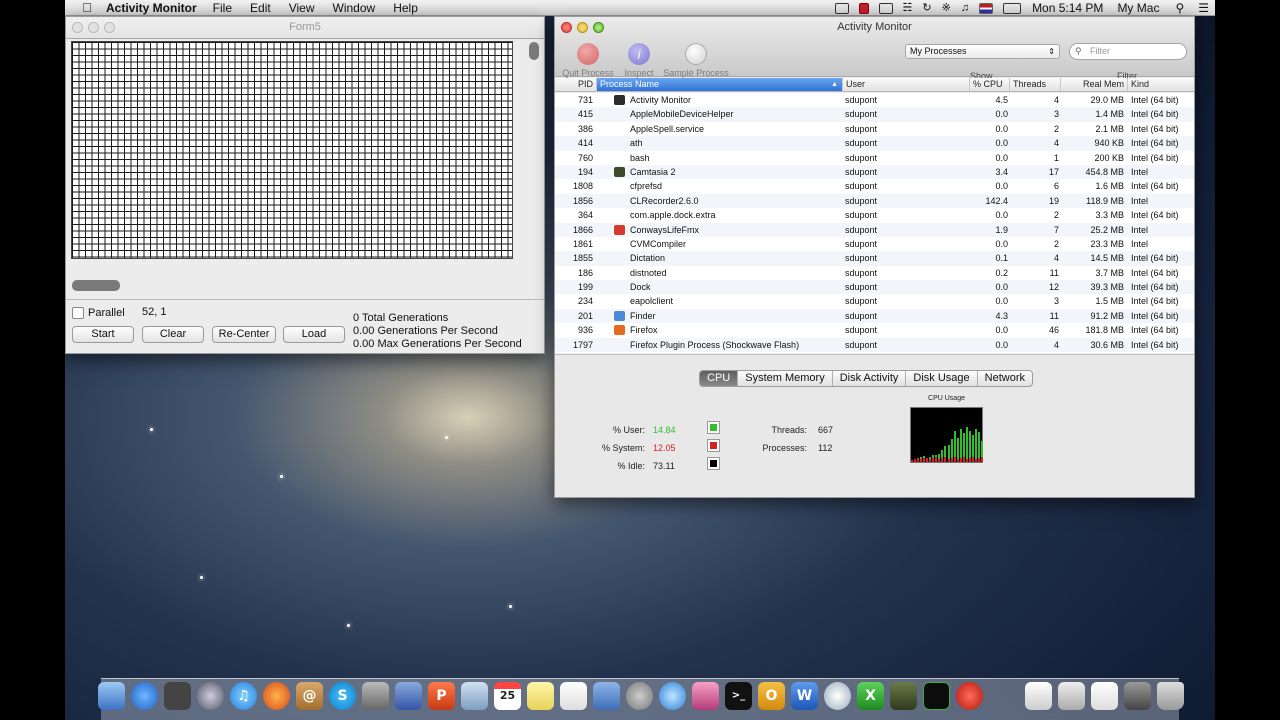 This screenshot has height=720, width=1280. What do you see at coordinates (870, 378) in the screenshot?
I see `tab-disk-activity: Disk Activity` at bounding box center [870, 378].